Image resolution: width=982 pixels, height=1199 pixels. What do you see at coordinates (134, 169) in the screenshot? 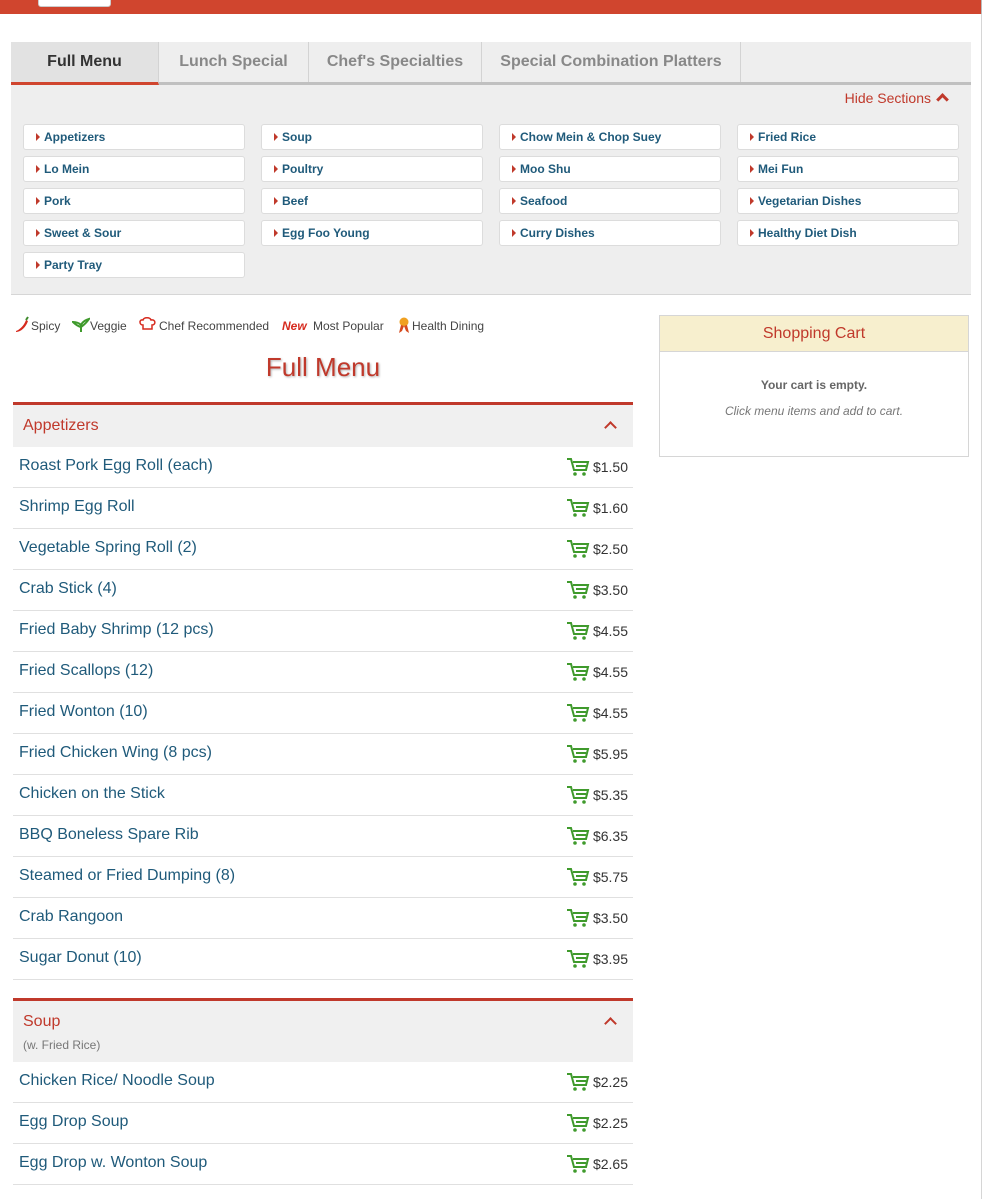
I see `section-link: Lo Mein` at bounding box center [134, 169].